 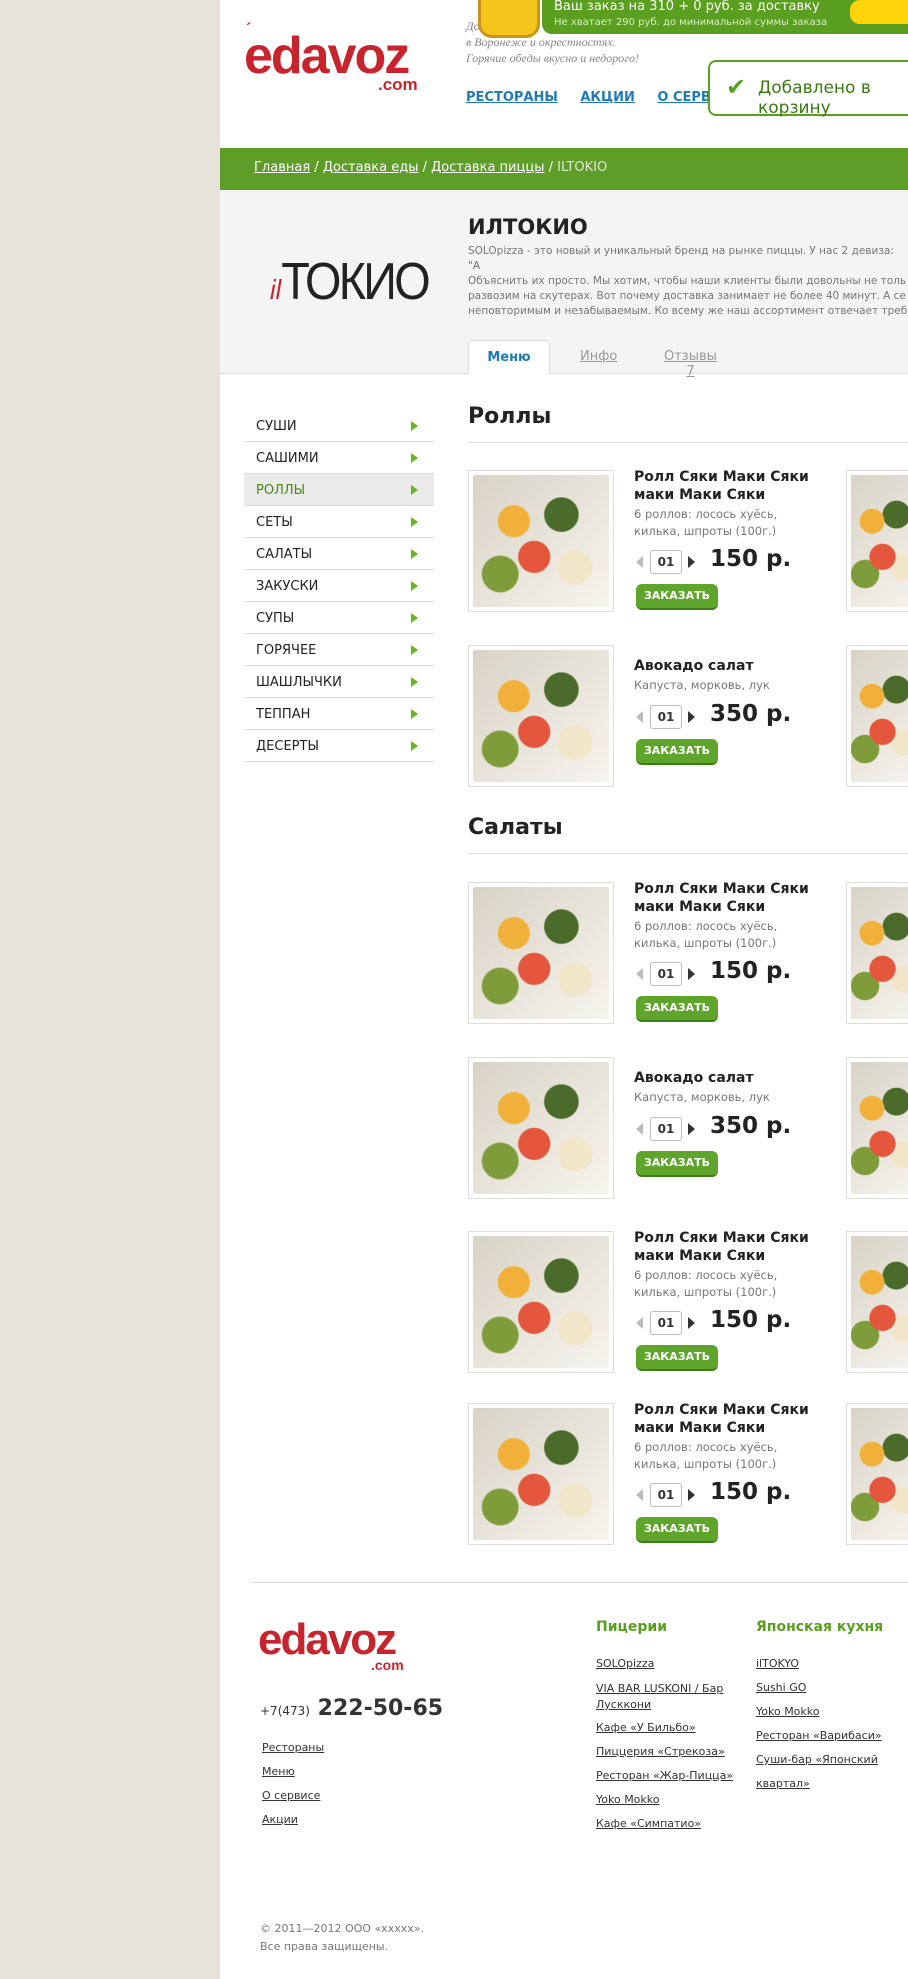 What do you see at coordinates (339, 554) in the screenshot?
I see `sidebar-item-salads: САЛАТЫ` at bounding box center [339, 554].